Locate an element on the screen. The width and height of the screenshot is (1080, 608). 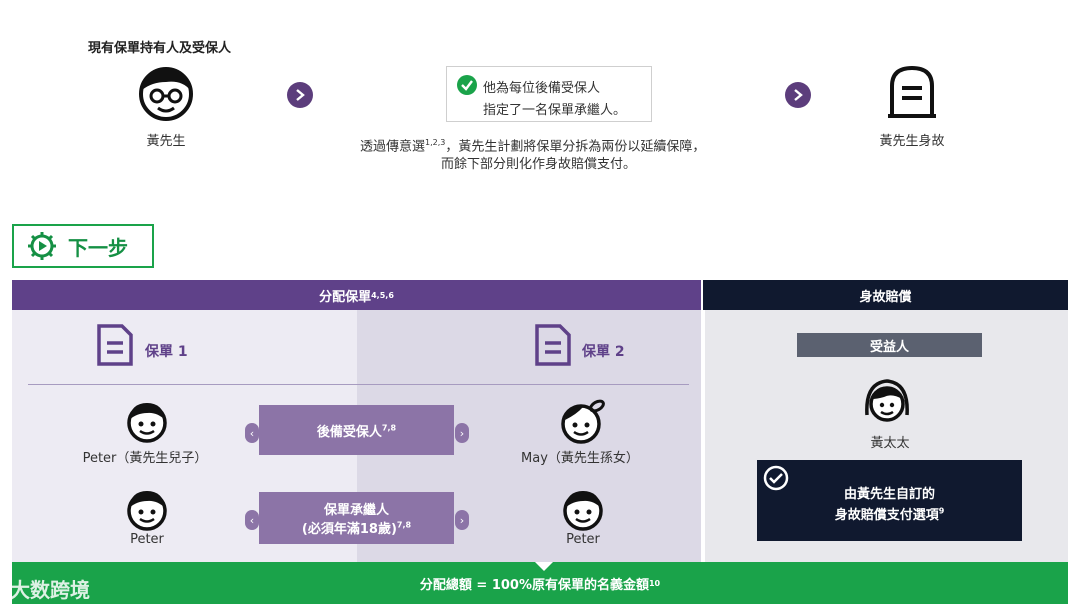
woman-face-icon is located at coordinates (887, 400).